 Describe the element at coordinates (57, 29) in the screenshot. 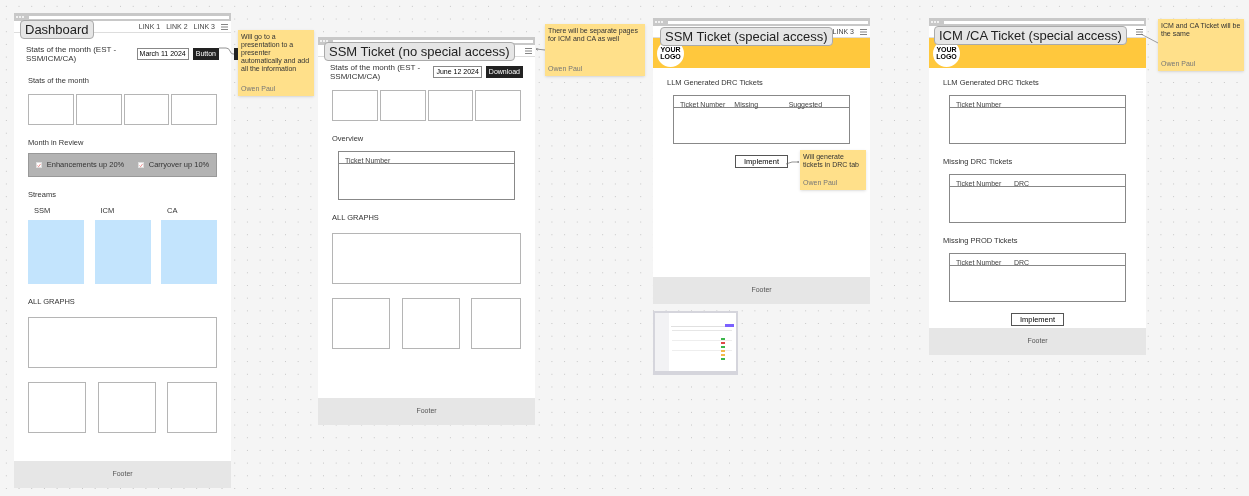

I see `frame-label: Dashboard` at that location.